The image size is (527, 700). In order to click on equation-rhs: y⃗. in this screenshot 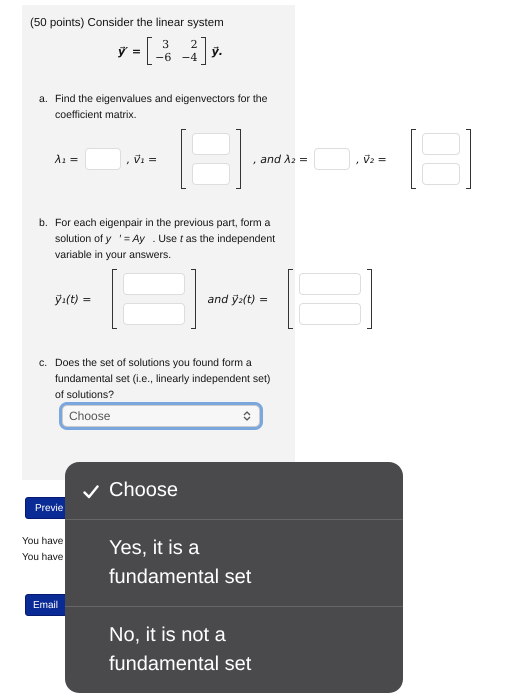, I will do `click(217, 51)`.